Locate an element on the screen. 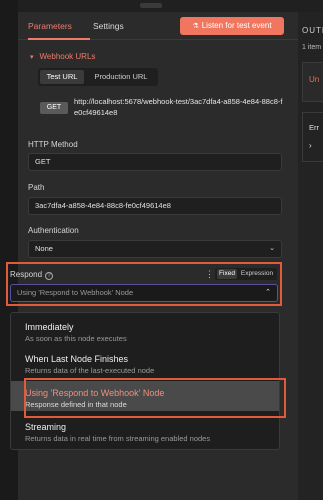 The width and height of the screenshot is (323, 500). listen-button-label: Listen for test event is located at coordinates (236, 25).